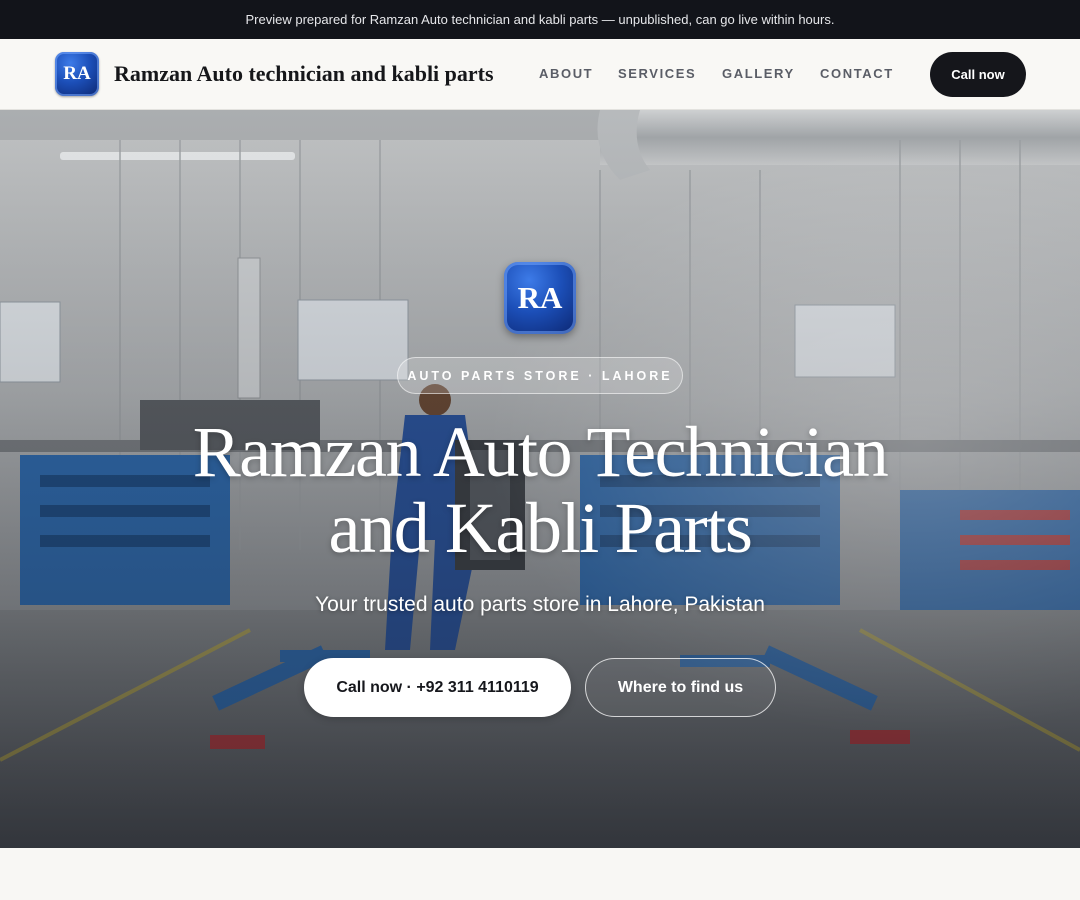 This screenshot has height=900, width=1080. Describe the element at coordinates (566, 74) in the screenshot. I see `nav-link-about: ABOUT` at that location.